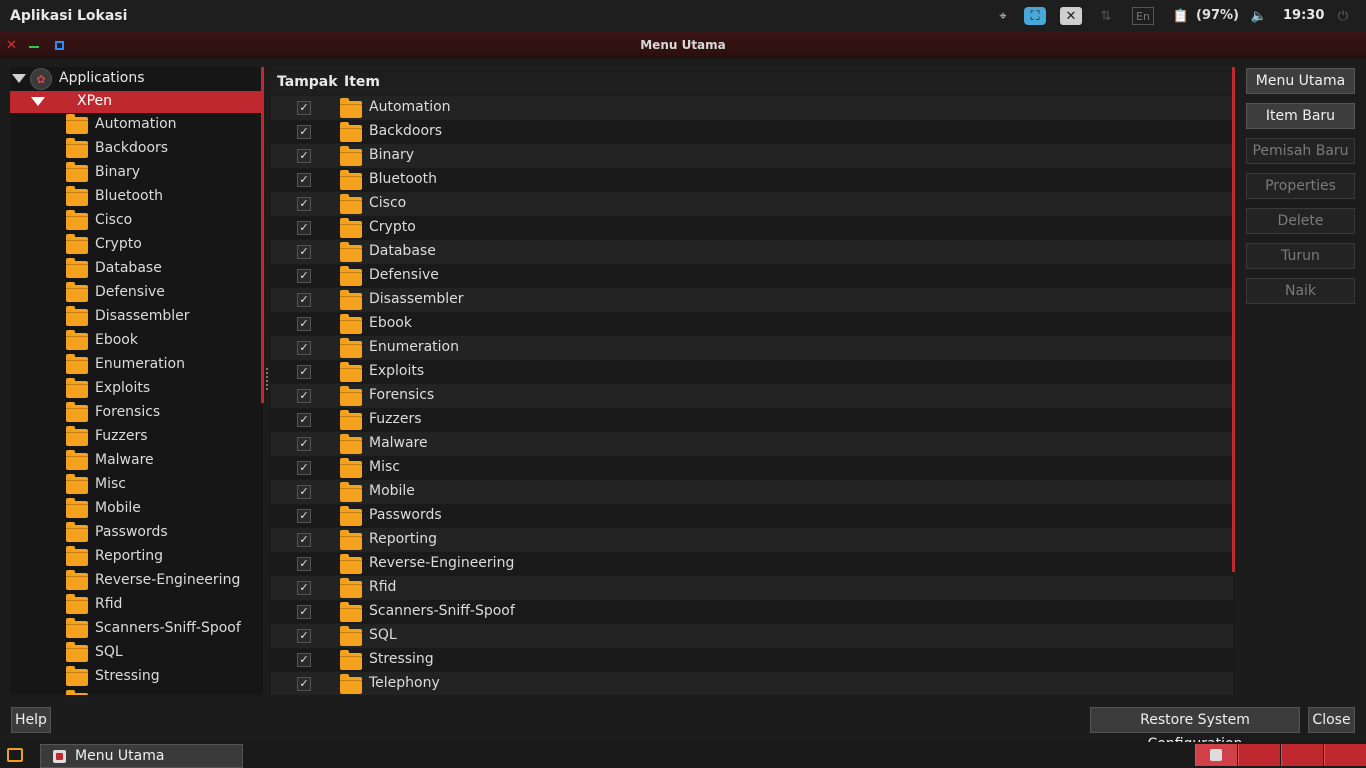 The image size is (1366, 768). I want to click on launcher-icon, so click(15, 755).